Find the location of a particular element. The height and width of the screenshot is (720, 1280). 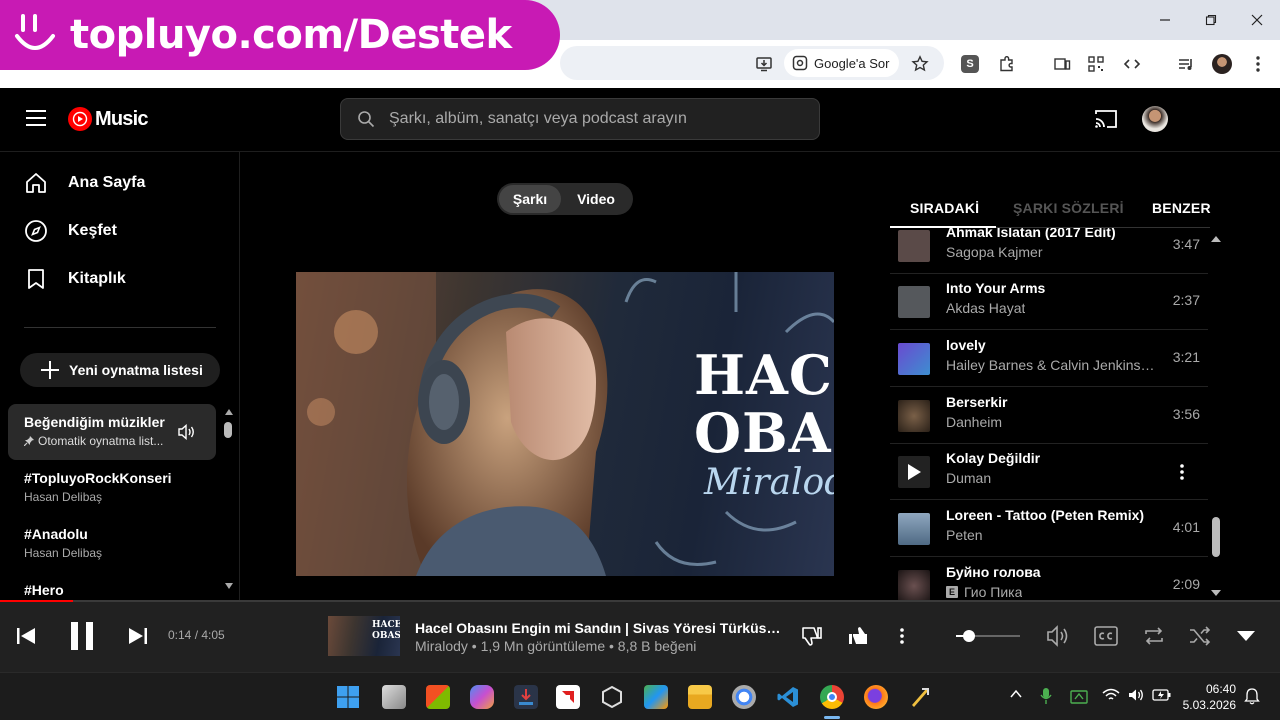

player-more-button is located at coordinates (902, 636).